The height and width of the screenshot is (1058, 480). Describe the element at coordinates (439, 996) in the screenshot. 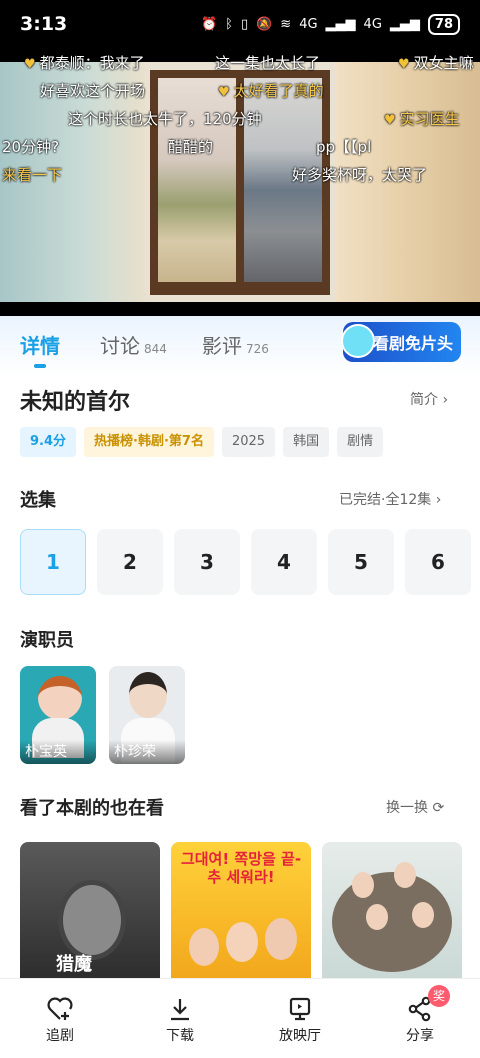

I see `reward-badge: 奖` at that location.